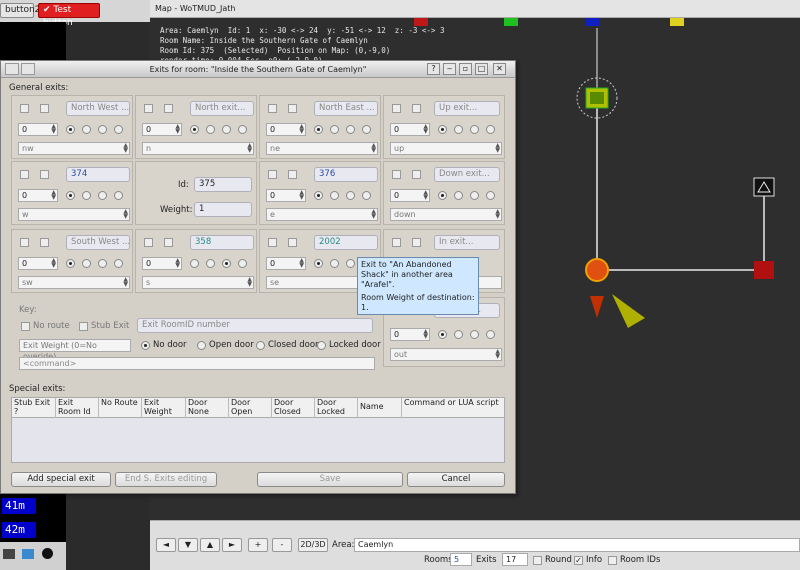  I want to click on col-command: Command or LUA script, so click(453, 408).